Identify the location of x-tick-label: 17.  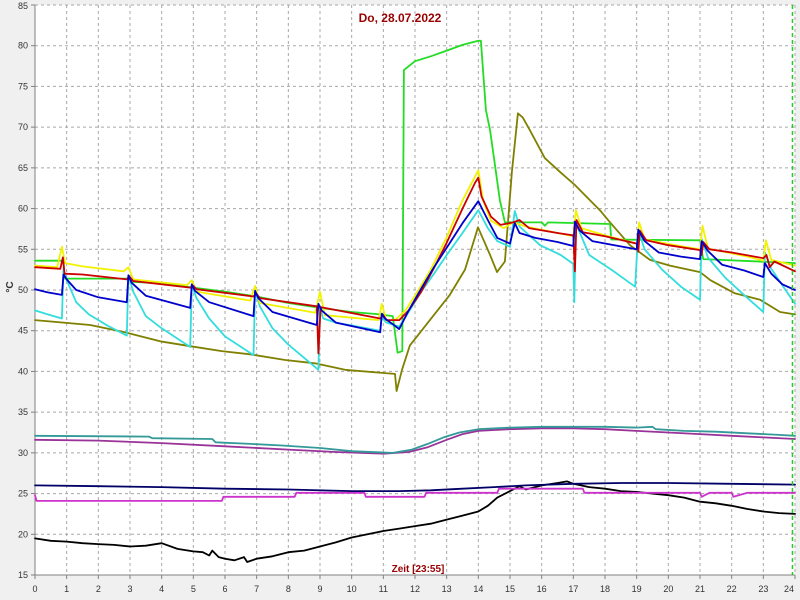
(573, 589).